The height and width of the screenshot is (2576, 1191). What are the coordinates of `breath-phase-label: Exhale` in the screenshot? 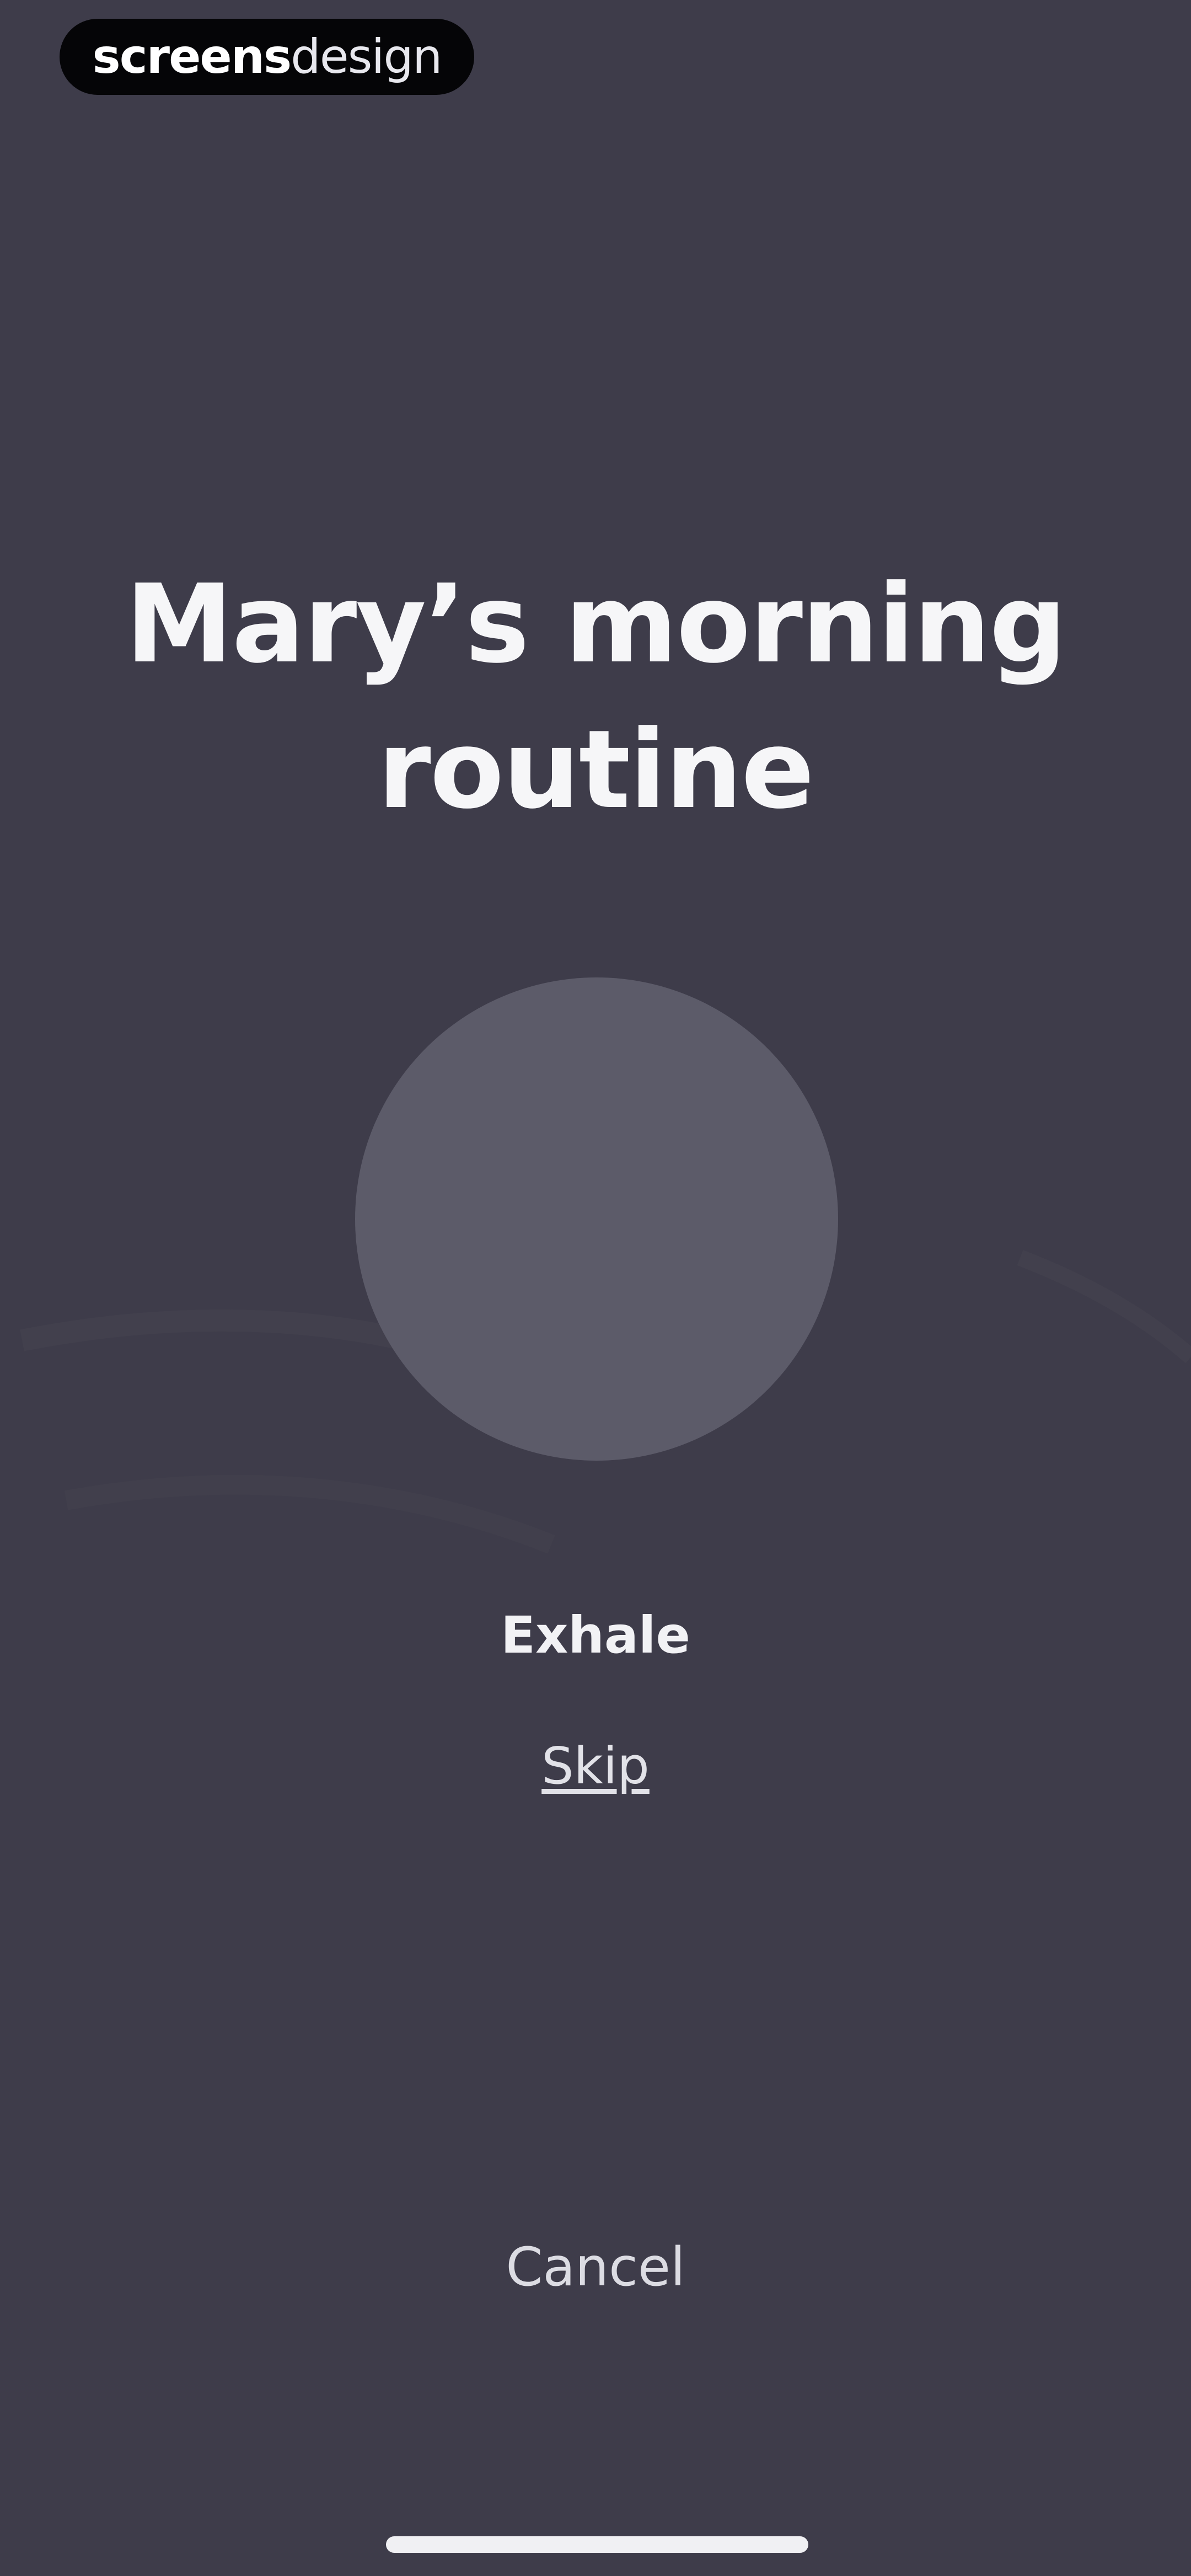 It's located at (595, 1635).